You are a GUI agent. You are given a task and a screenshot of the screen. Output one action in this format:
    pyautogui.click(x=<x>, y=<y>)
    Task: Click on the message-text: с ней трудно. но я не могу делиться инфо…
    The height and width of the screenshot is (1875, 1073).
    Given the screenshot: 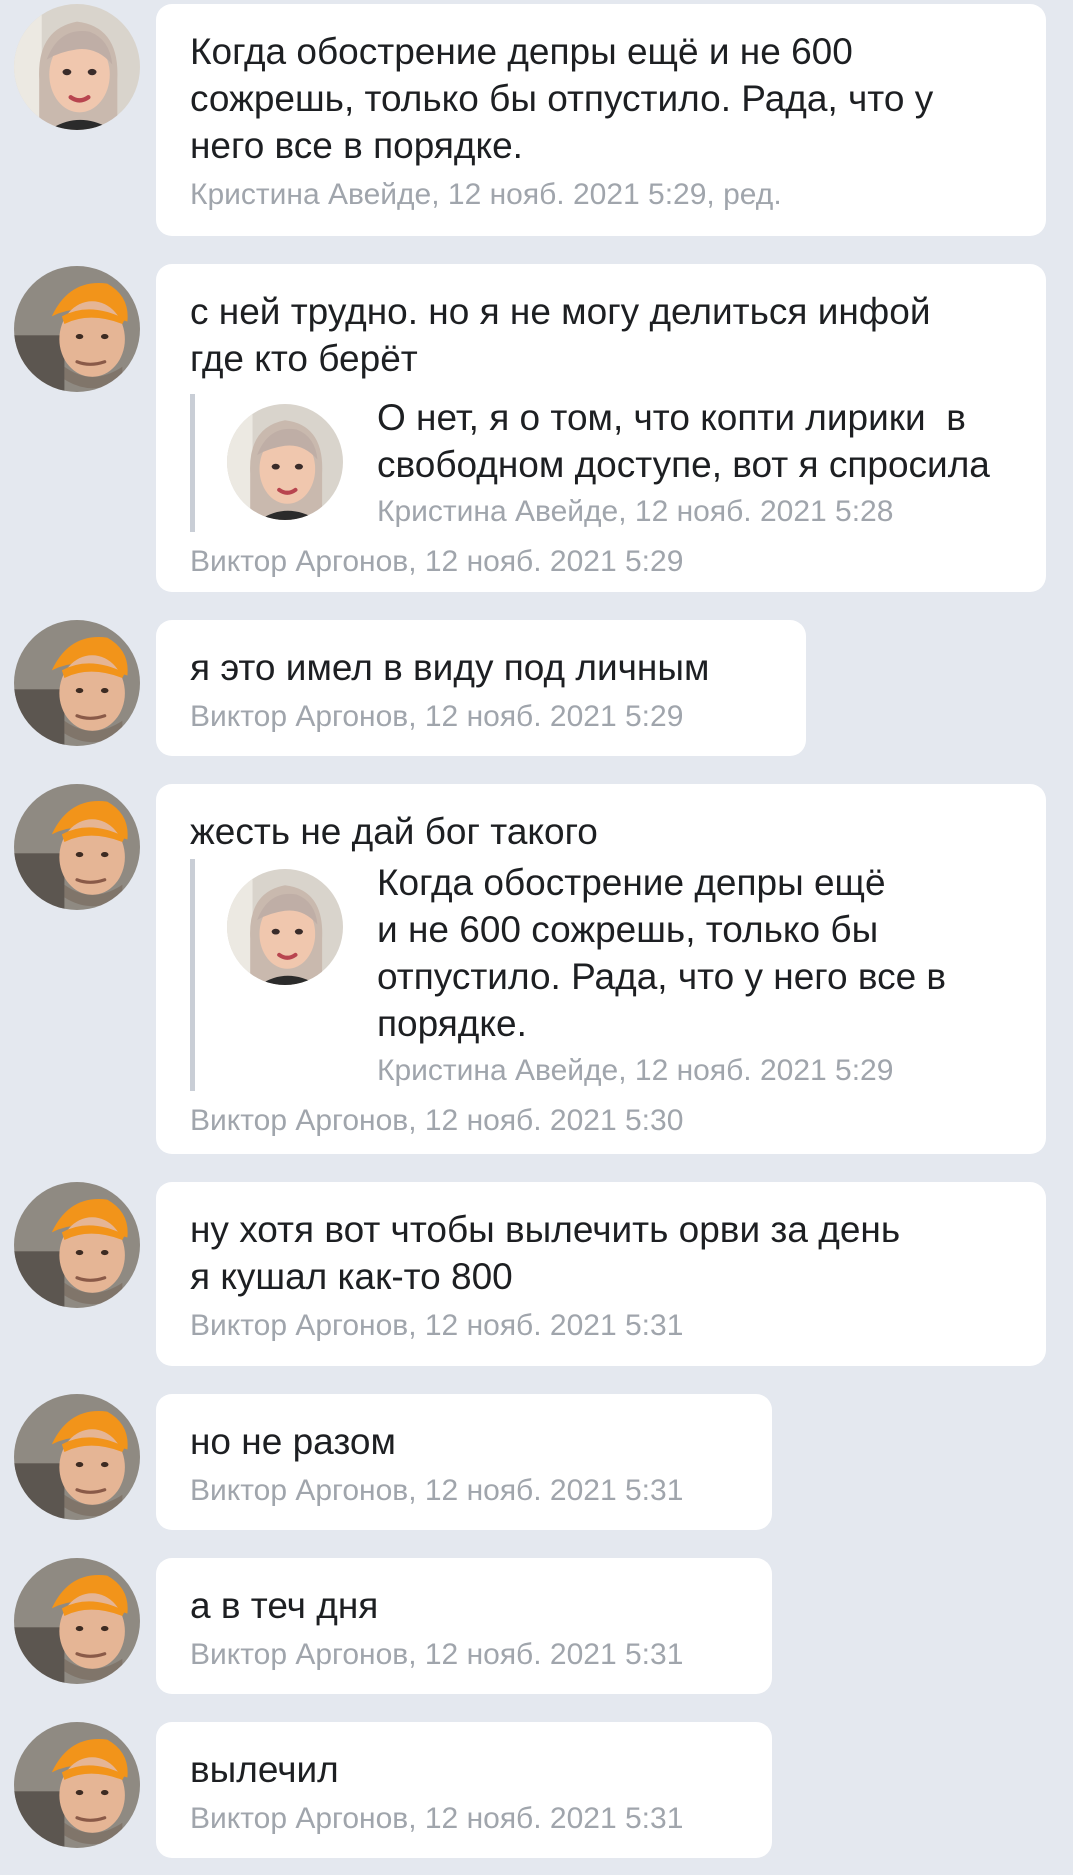 What is the action you would take?
    pyautogui.click(x=560, y=335)
    